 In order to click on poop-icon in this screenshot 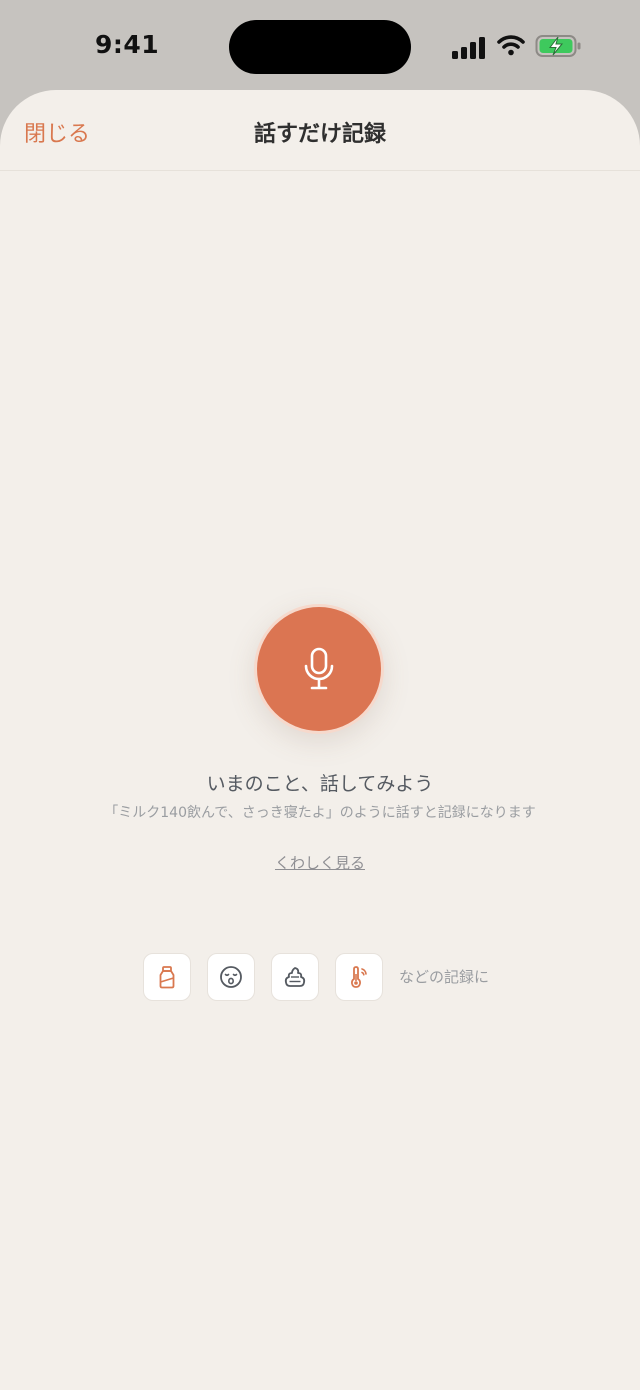, I will do `click(295, 977)`.